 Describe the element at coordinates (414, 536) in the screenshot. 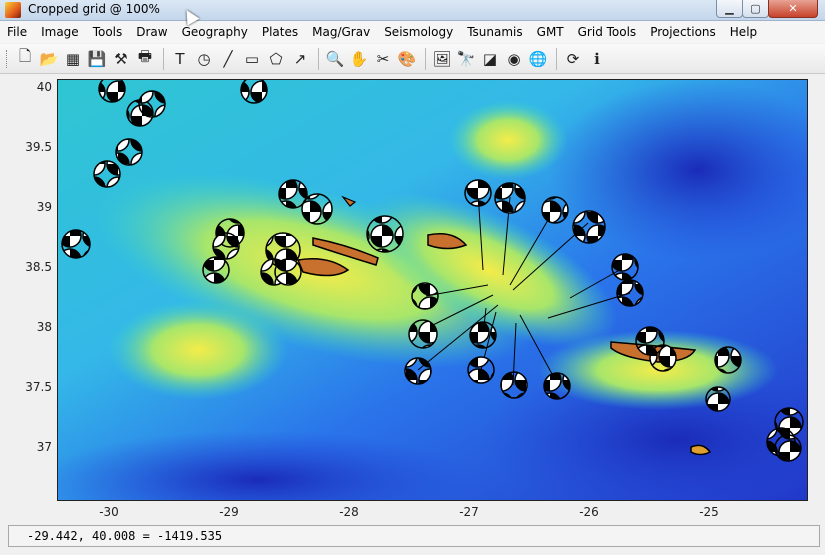

I see `status-bar: -29.442, 40.008 = -1419.535` at that location.